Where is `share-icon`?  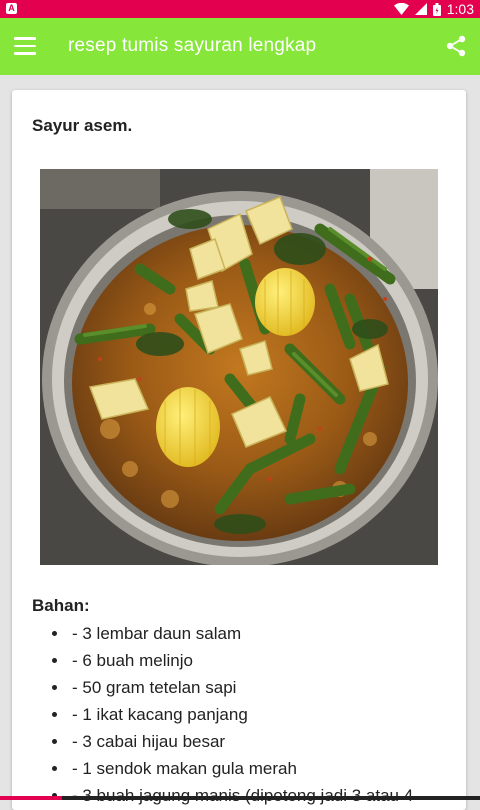 share-icon is located at coordinates (456, 46).